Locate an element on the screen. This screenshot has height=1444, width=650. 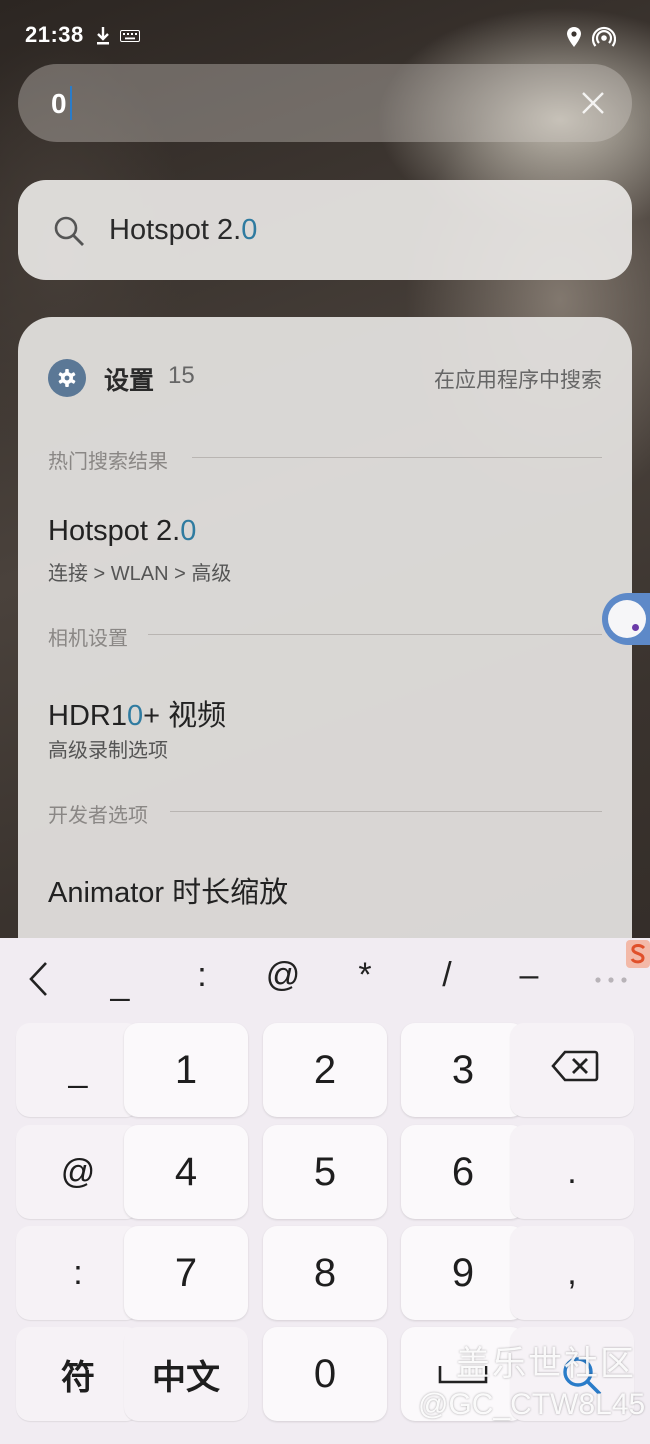
key-comma: , is located at coordinates (572, 1273).